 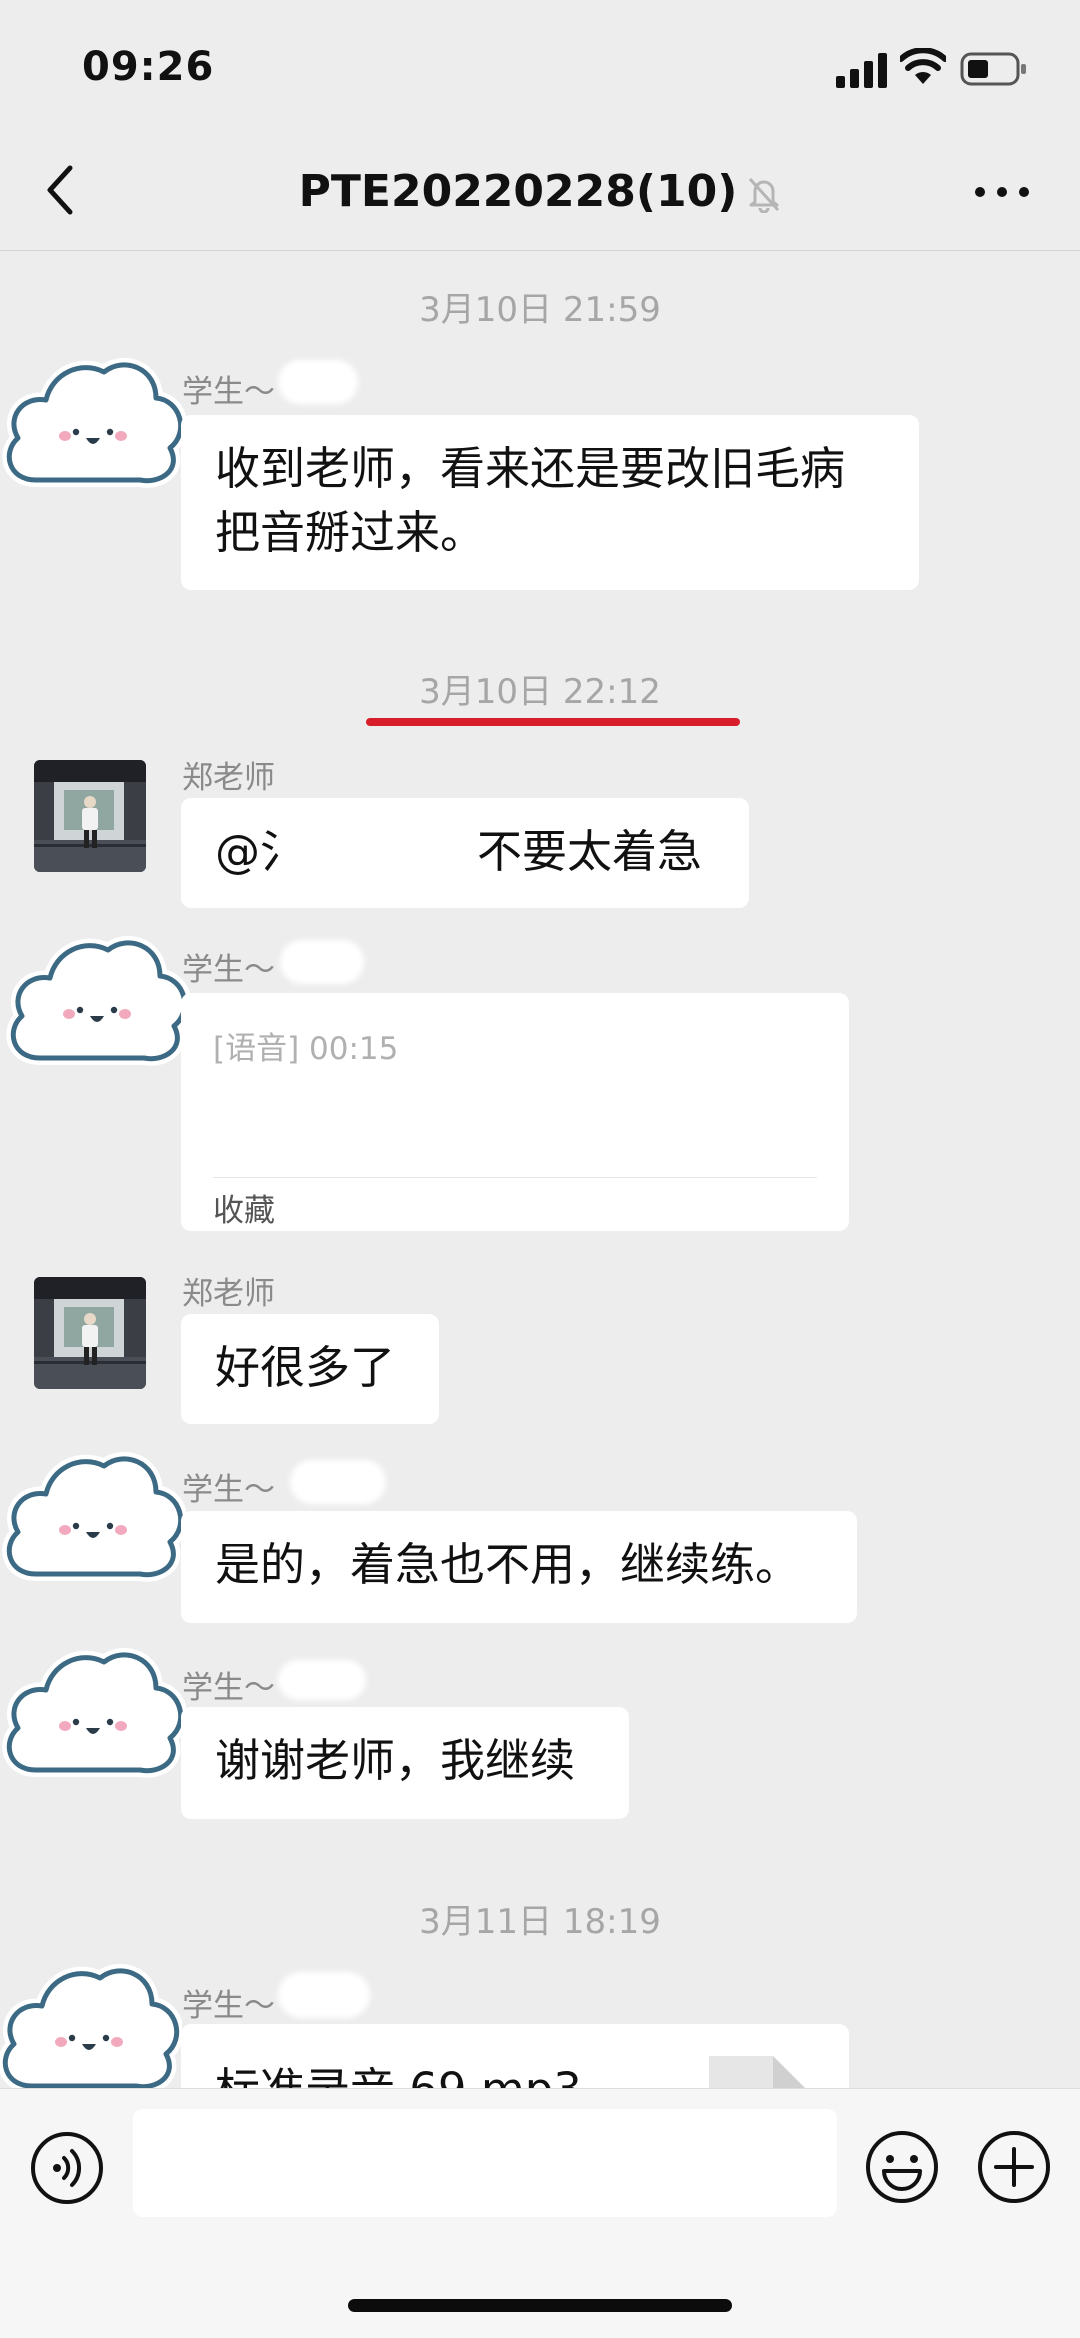 I want to click on chat-header: PTE20220228(10), so click(x=540, y=190).